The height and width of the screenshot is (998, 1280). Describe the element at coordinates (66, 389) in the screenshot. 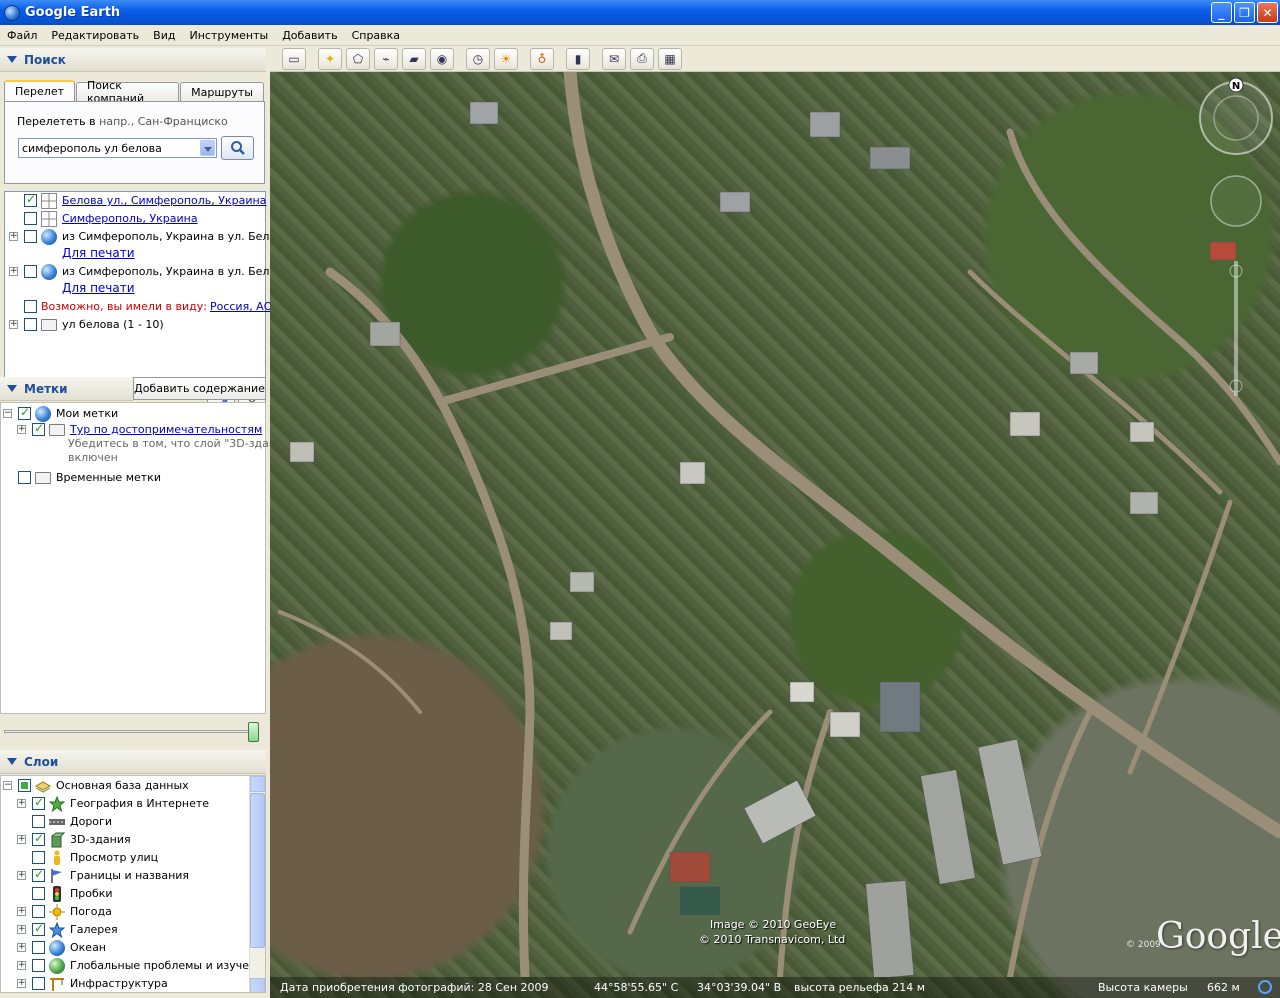

I see `places-panel-header: Метки` at that location.